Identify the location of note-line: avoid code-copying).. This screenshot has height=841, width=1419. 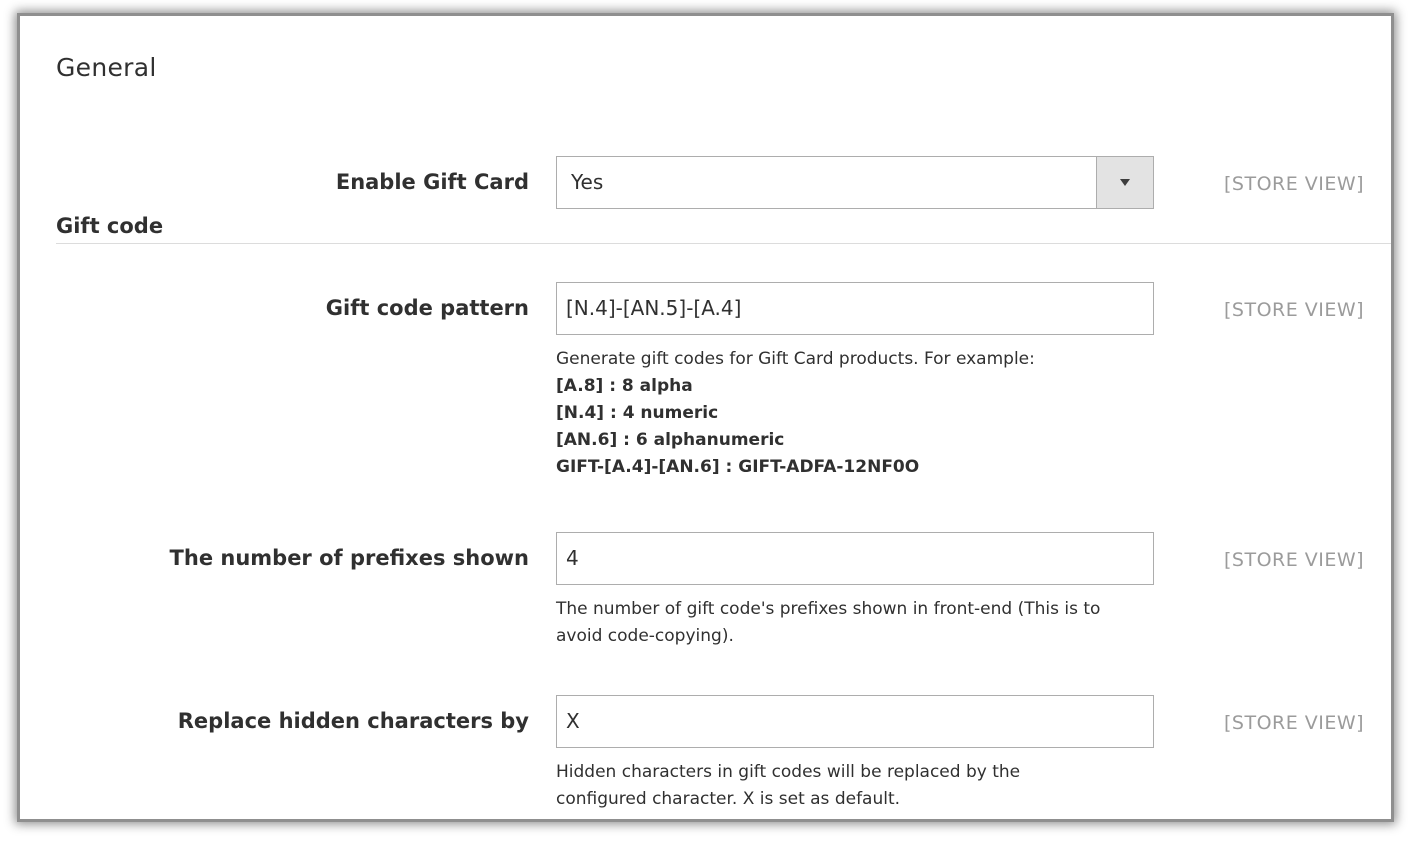
(645, 636).